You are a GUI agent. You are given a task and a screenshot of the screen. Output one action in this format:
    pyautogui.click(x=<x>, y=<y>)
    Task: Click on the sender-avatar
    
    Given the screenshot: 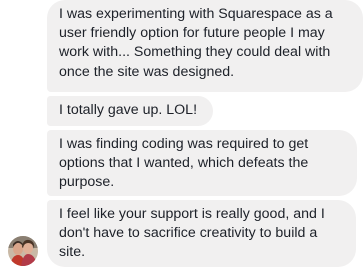 What is the action you would take?
    pyautogui.click(x=23, y=251)
    